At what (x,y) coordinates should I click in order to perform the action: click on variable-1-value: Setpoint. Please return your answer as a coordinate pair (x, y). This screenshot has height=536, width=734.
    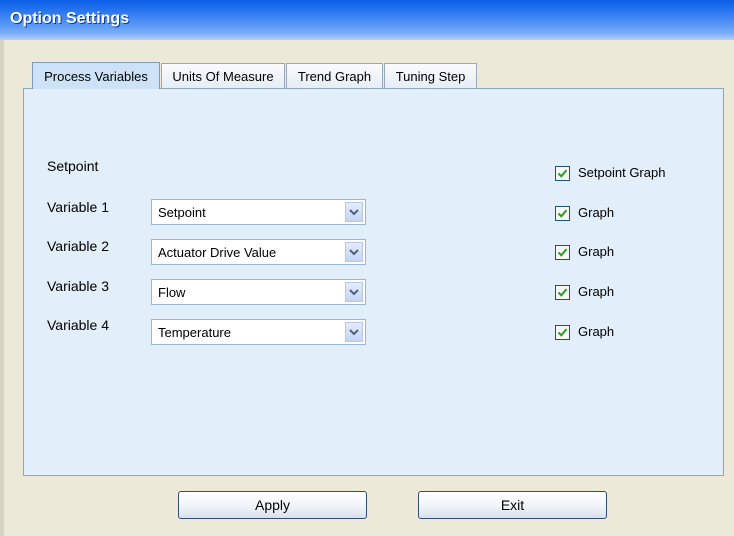
    Looking at the image, I should click on (182, 212).